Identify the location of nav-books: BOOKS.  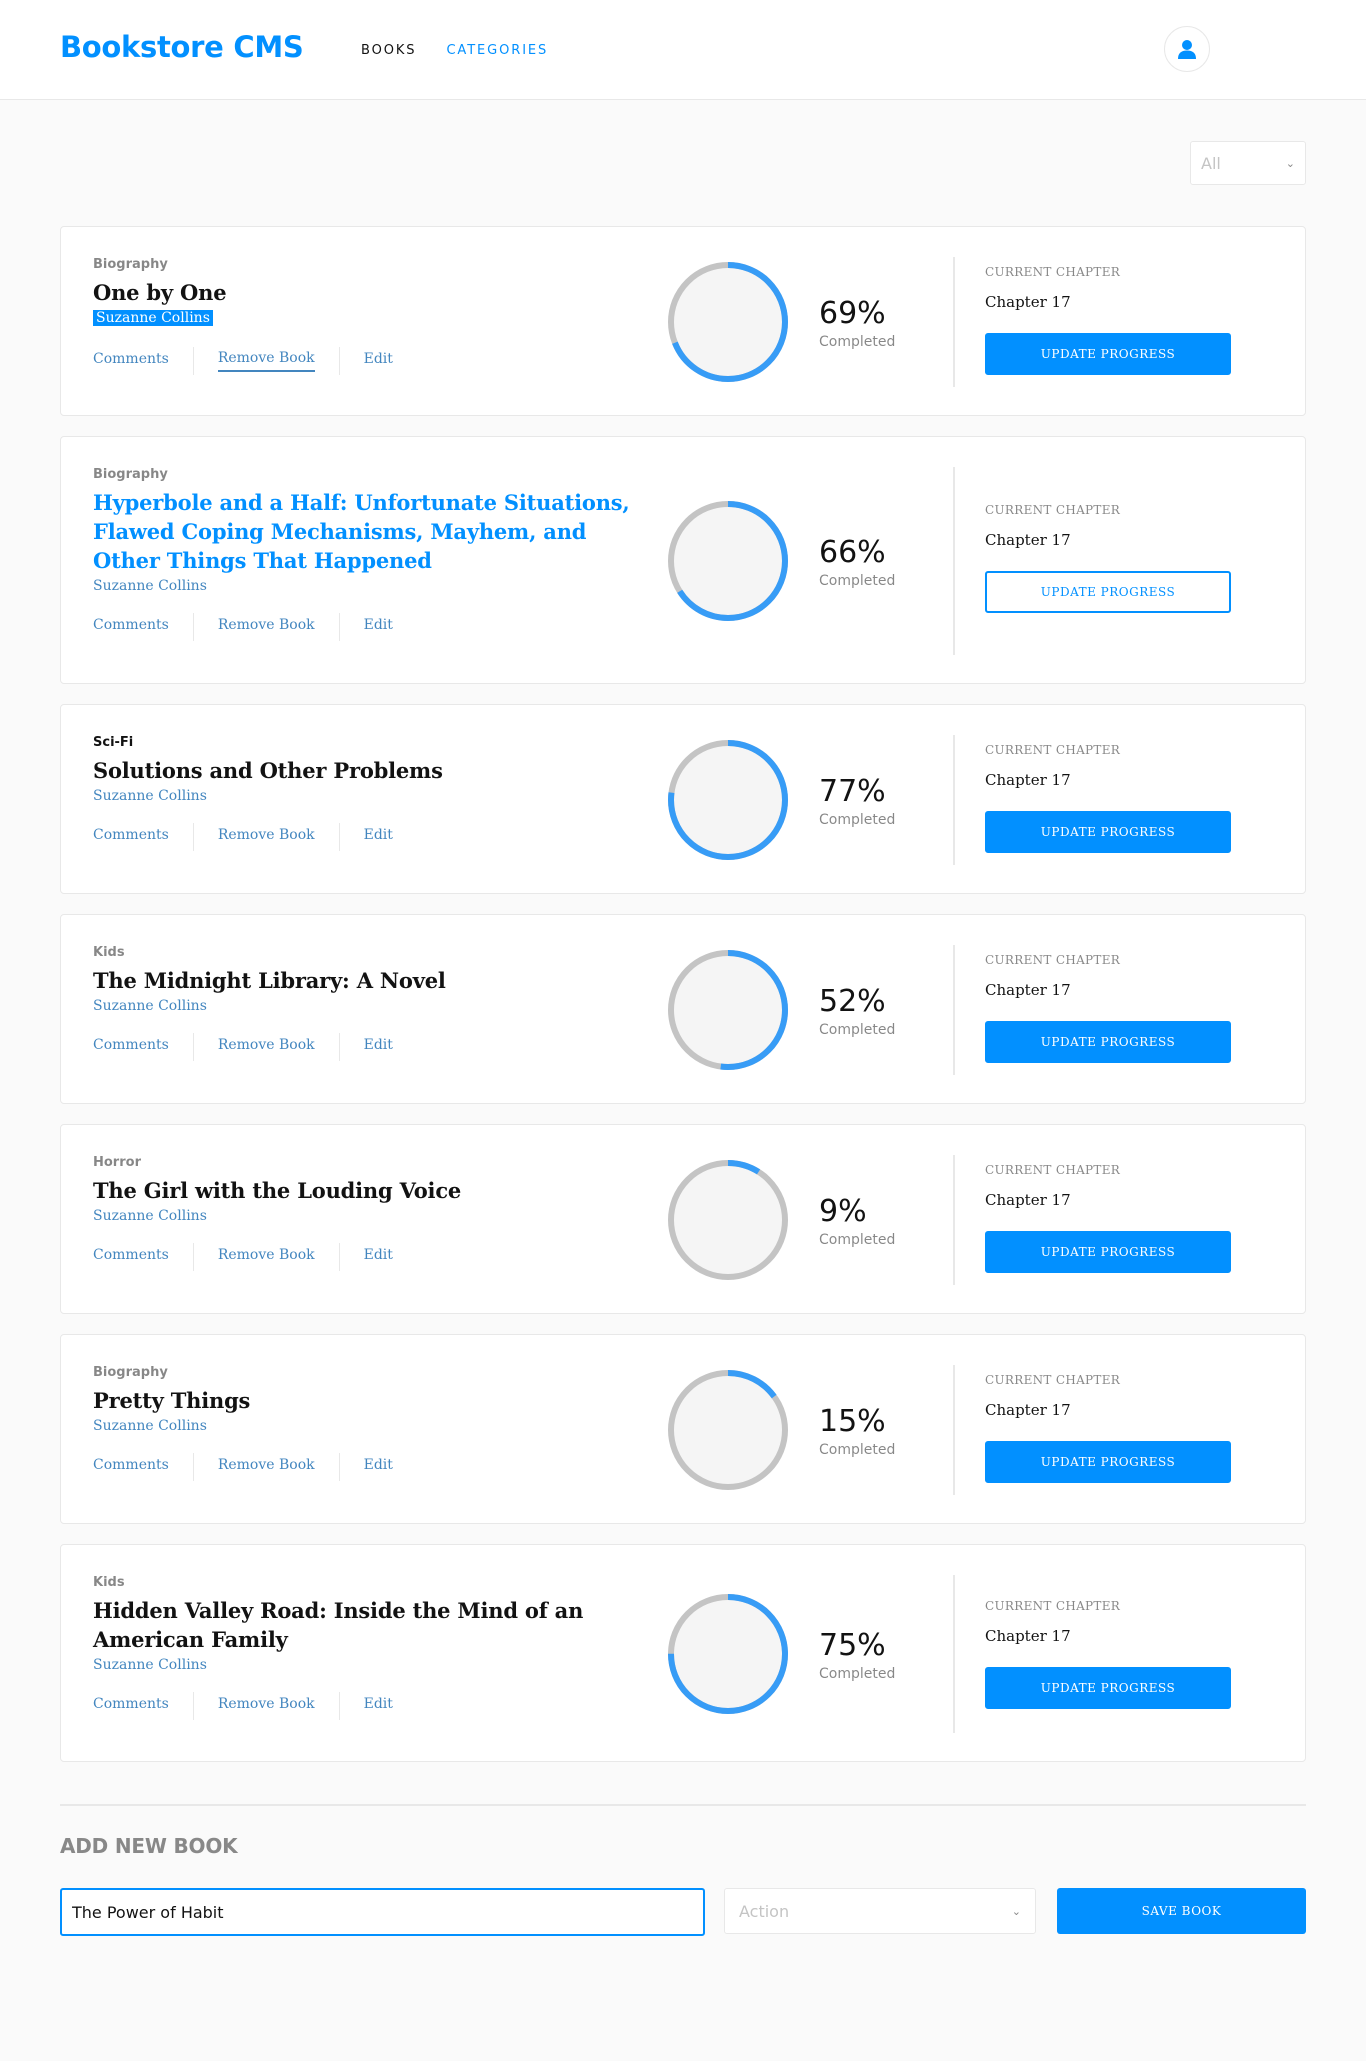
(388, 50).